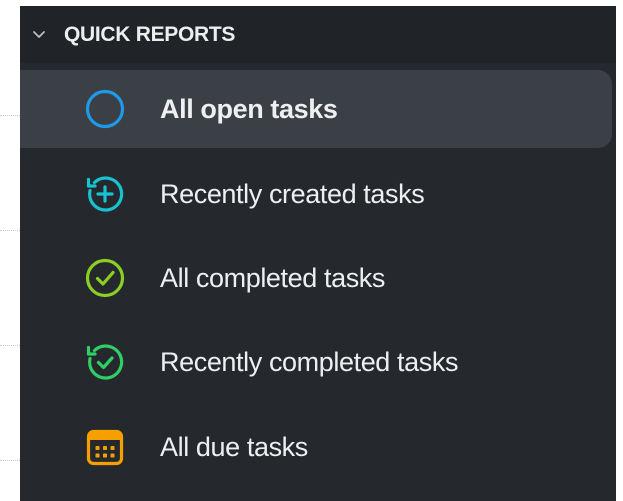 The width and height of the screenshot is (623, 501). I want to click on report-item-all-due-tasks: All due tasks, so click(316, 447).